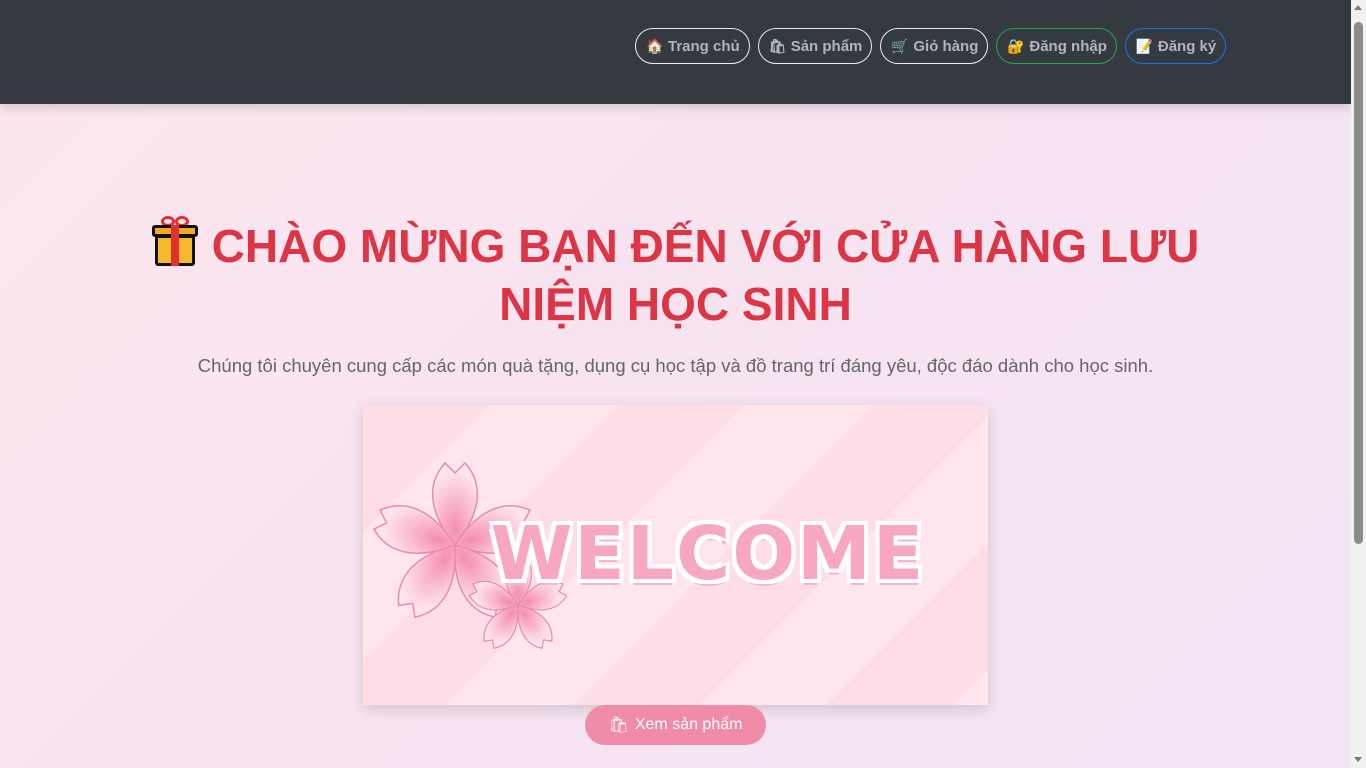 The image size is (1366, 768). What do you see at coordinates (826, 46) in the screenshot?
I see `nav-products-label: Sản phẩm` at bounding box center [826, 46].